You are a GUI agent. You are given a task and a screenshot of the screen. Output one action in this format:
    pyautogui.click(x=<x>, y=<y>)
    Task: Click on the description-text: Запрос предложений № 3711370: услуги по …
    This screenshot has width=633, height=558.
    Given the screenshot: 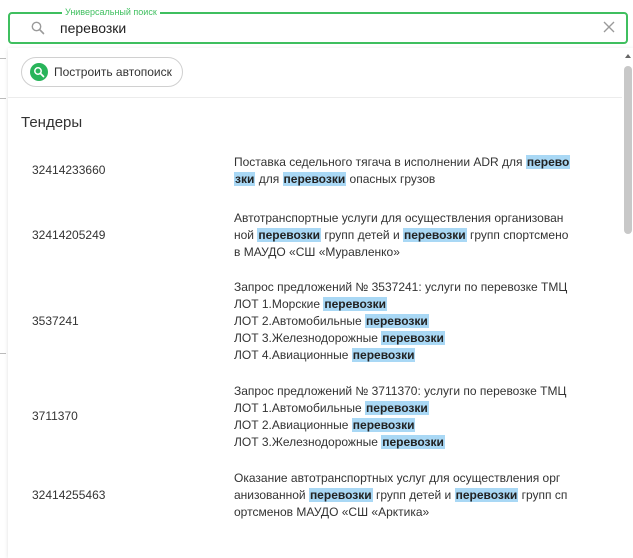 What is the action you would take?
    pyautogui.click(x=400, y=391)
    